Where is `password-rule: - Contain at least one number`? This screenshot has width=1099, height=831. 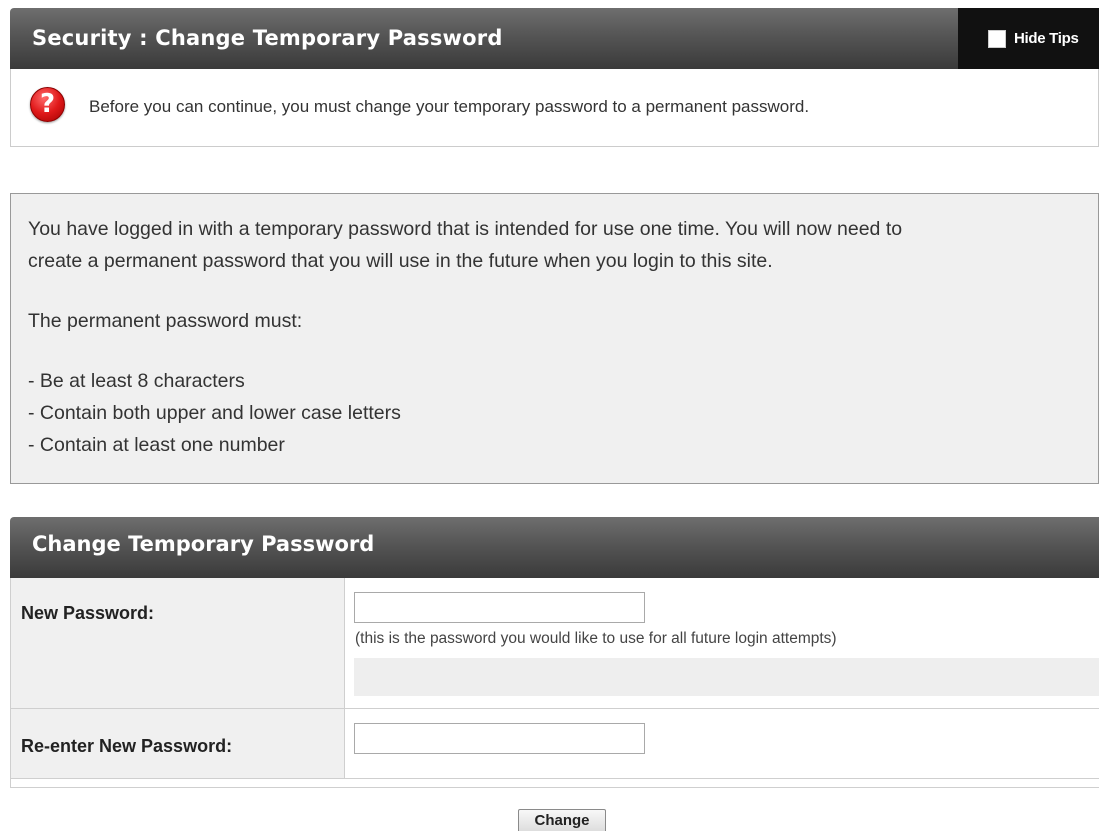
password-rule: - Contain at least one number is located at coordinates (156, 445).